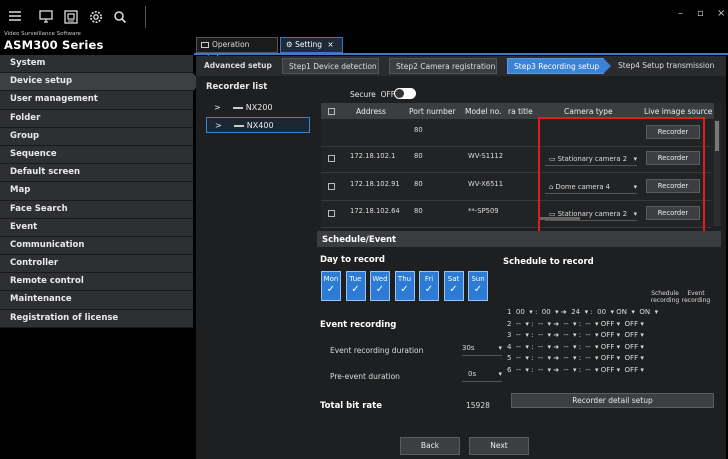 The height and width of the screenshot is (459, 728). What do you see at coordinates (483, 111) in the screenshot?
I see `column-header: Model no.` at bounding box center [483, 111].